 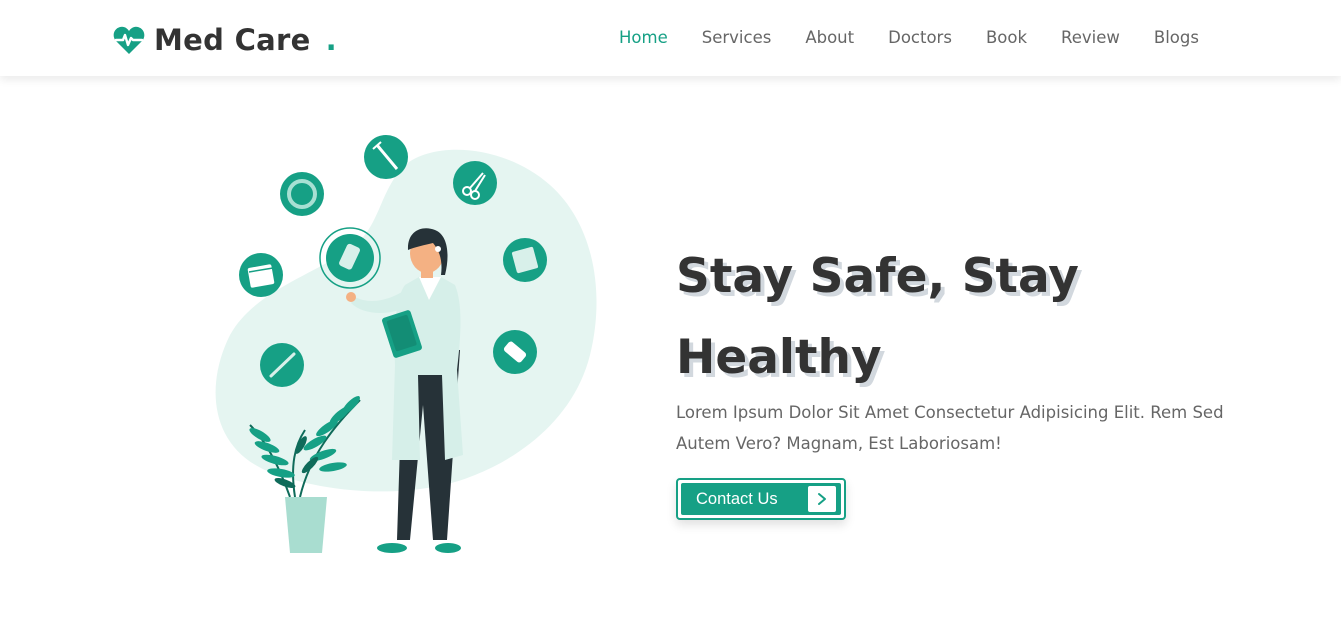 What do you see at coordinates (643, 37) in the screenshot?
I see `nav-link-home: Home` at bounding box center [643, 37].